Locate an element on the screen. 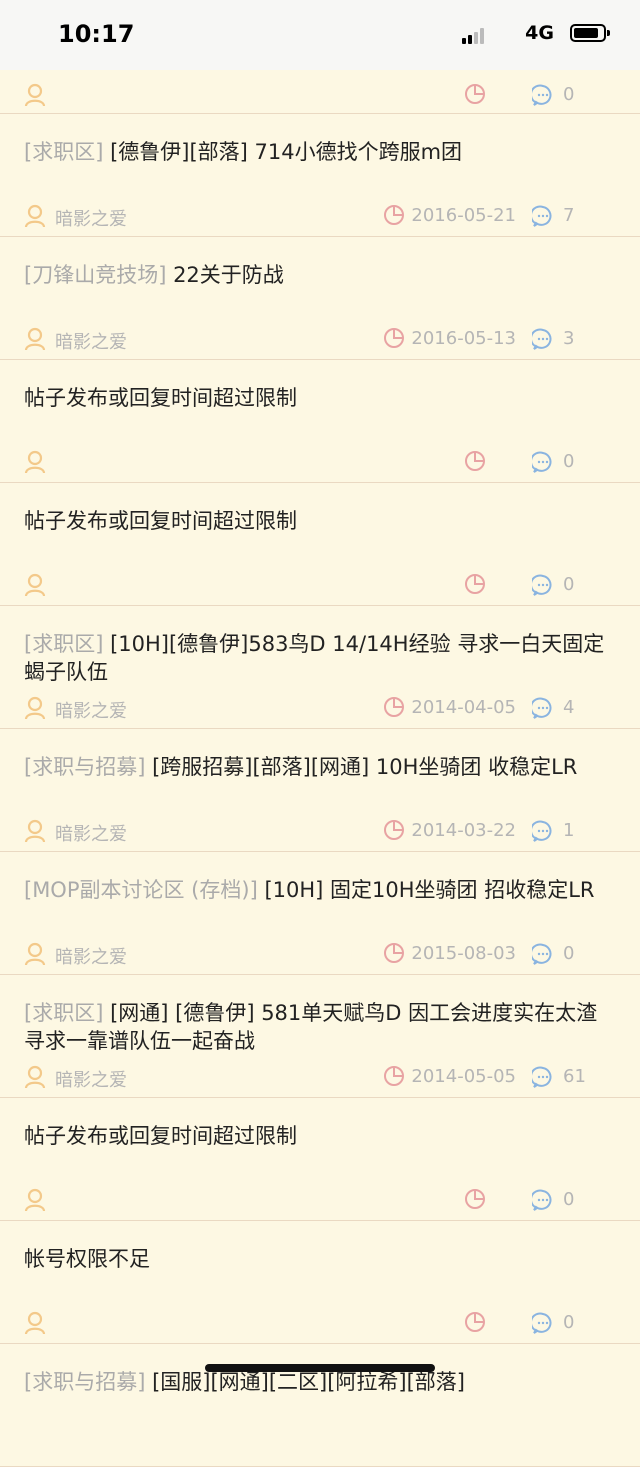  post-title: 帐号权限不足 is located at coordinates (320, 1259).